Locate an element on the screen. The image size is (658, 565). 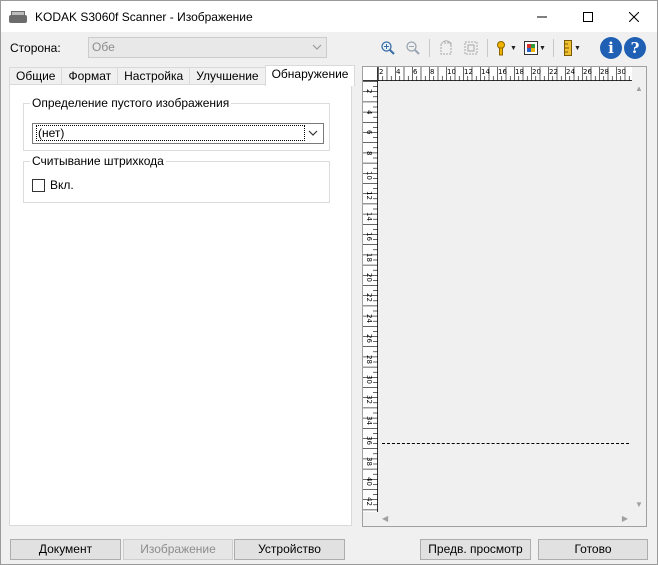
ruler-corner is located at coordinates (370, 74).